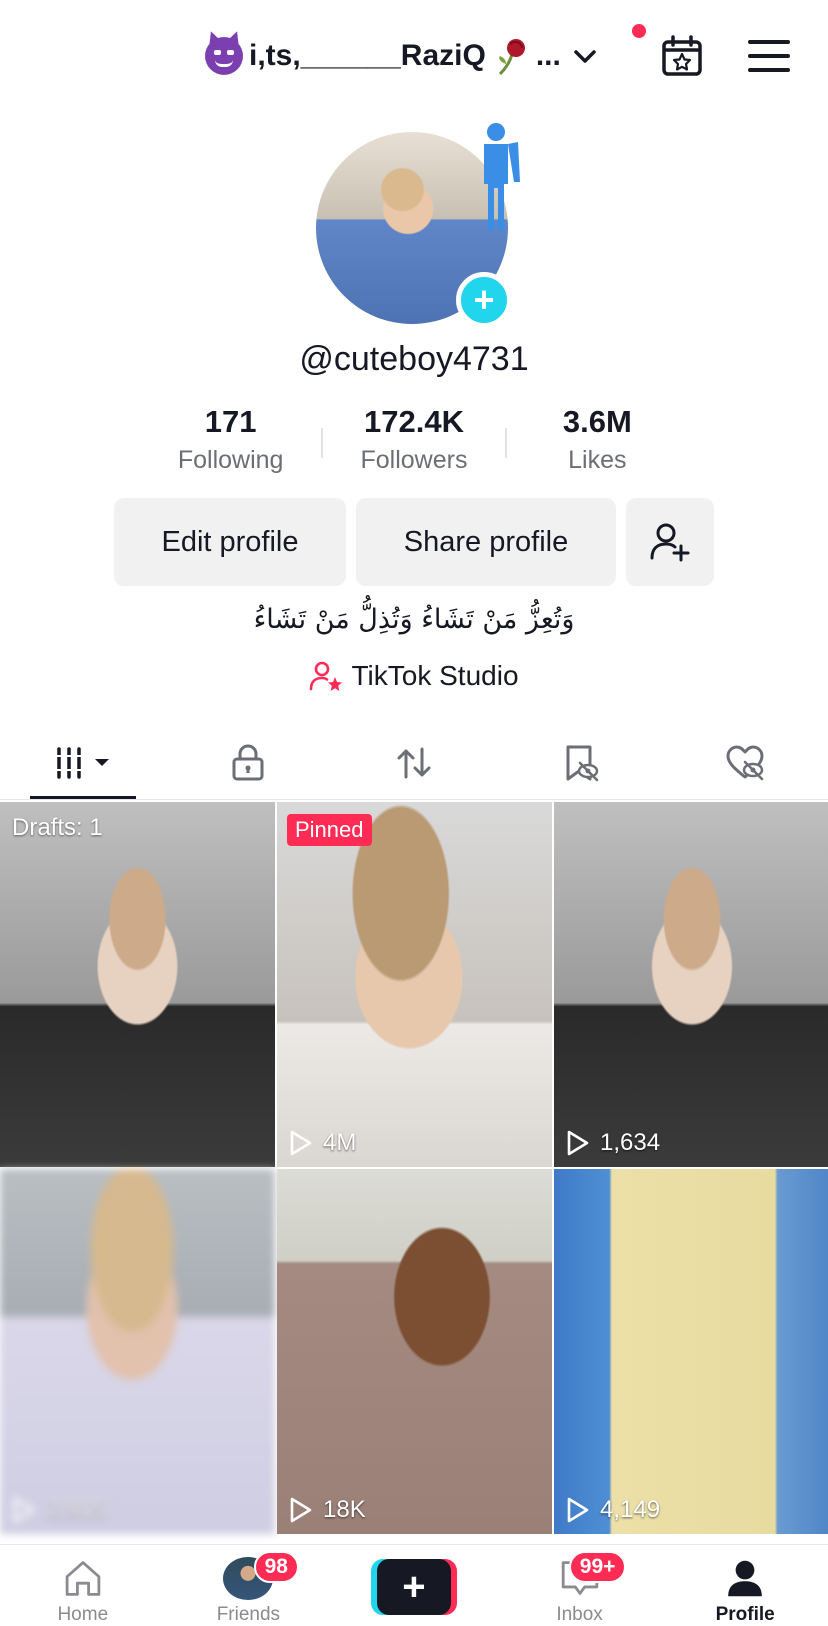 The image size is (828, 1626). I want to click on tab-liked, so click(745, 762).